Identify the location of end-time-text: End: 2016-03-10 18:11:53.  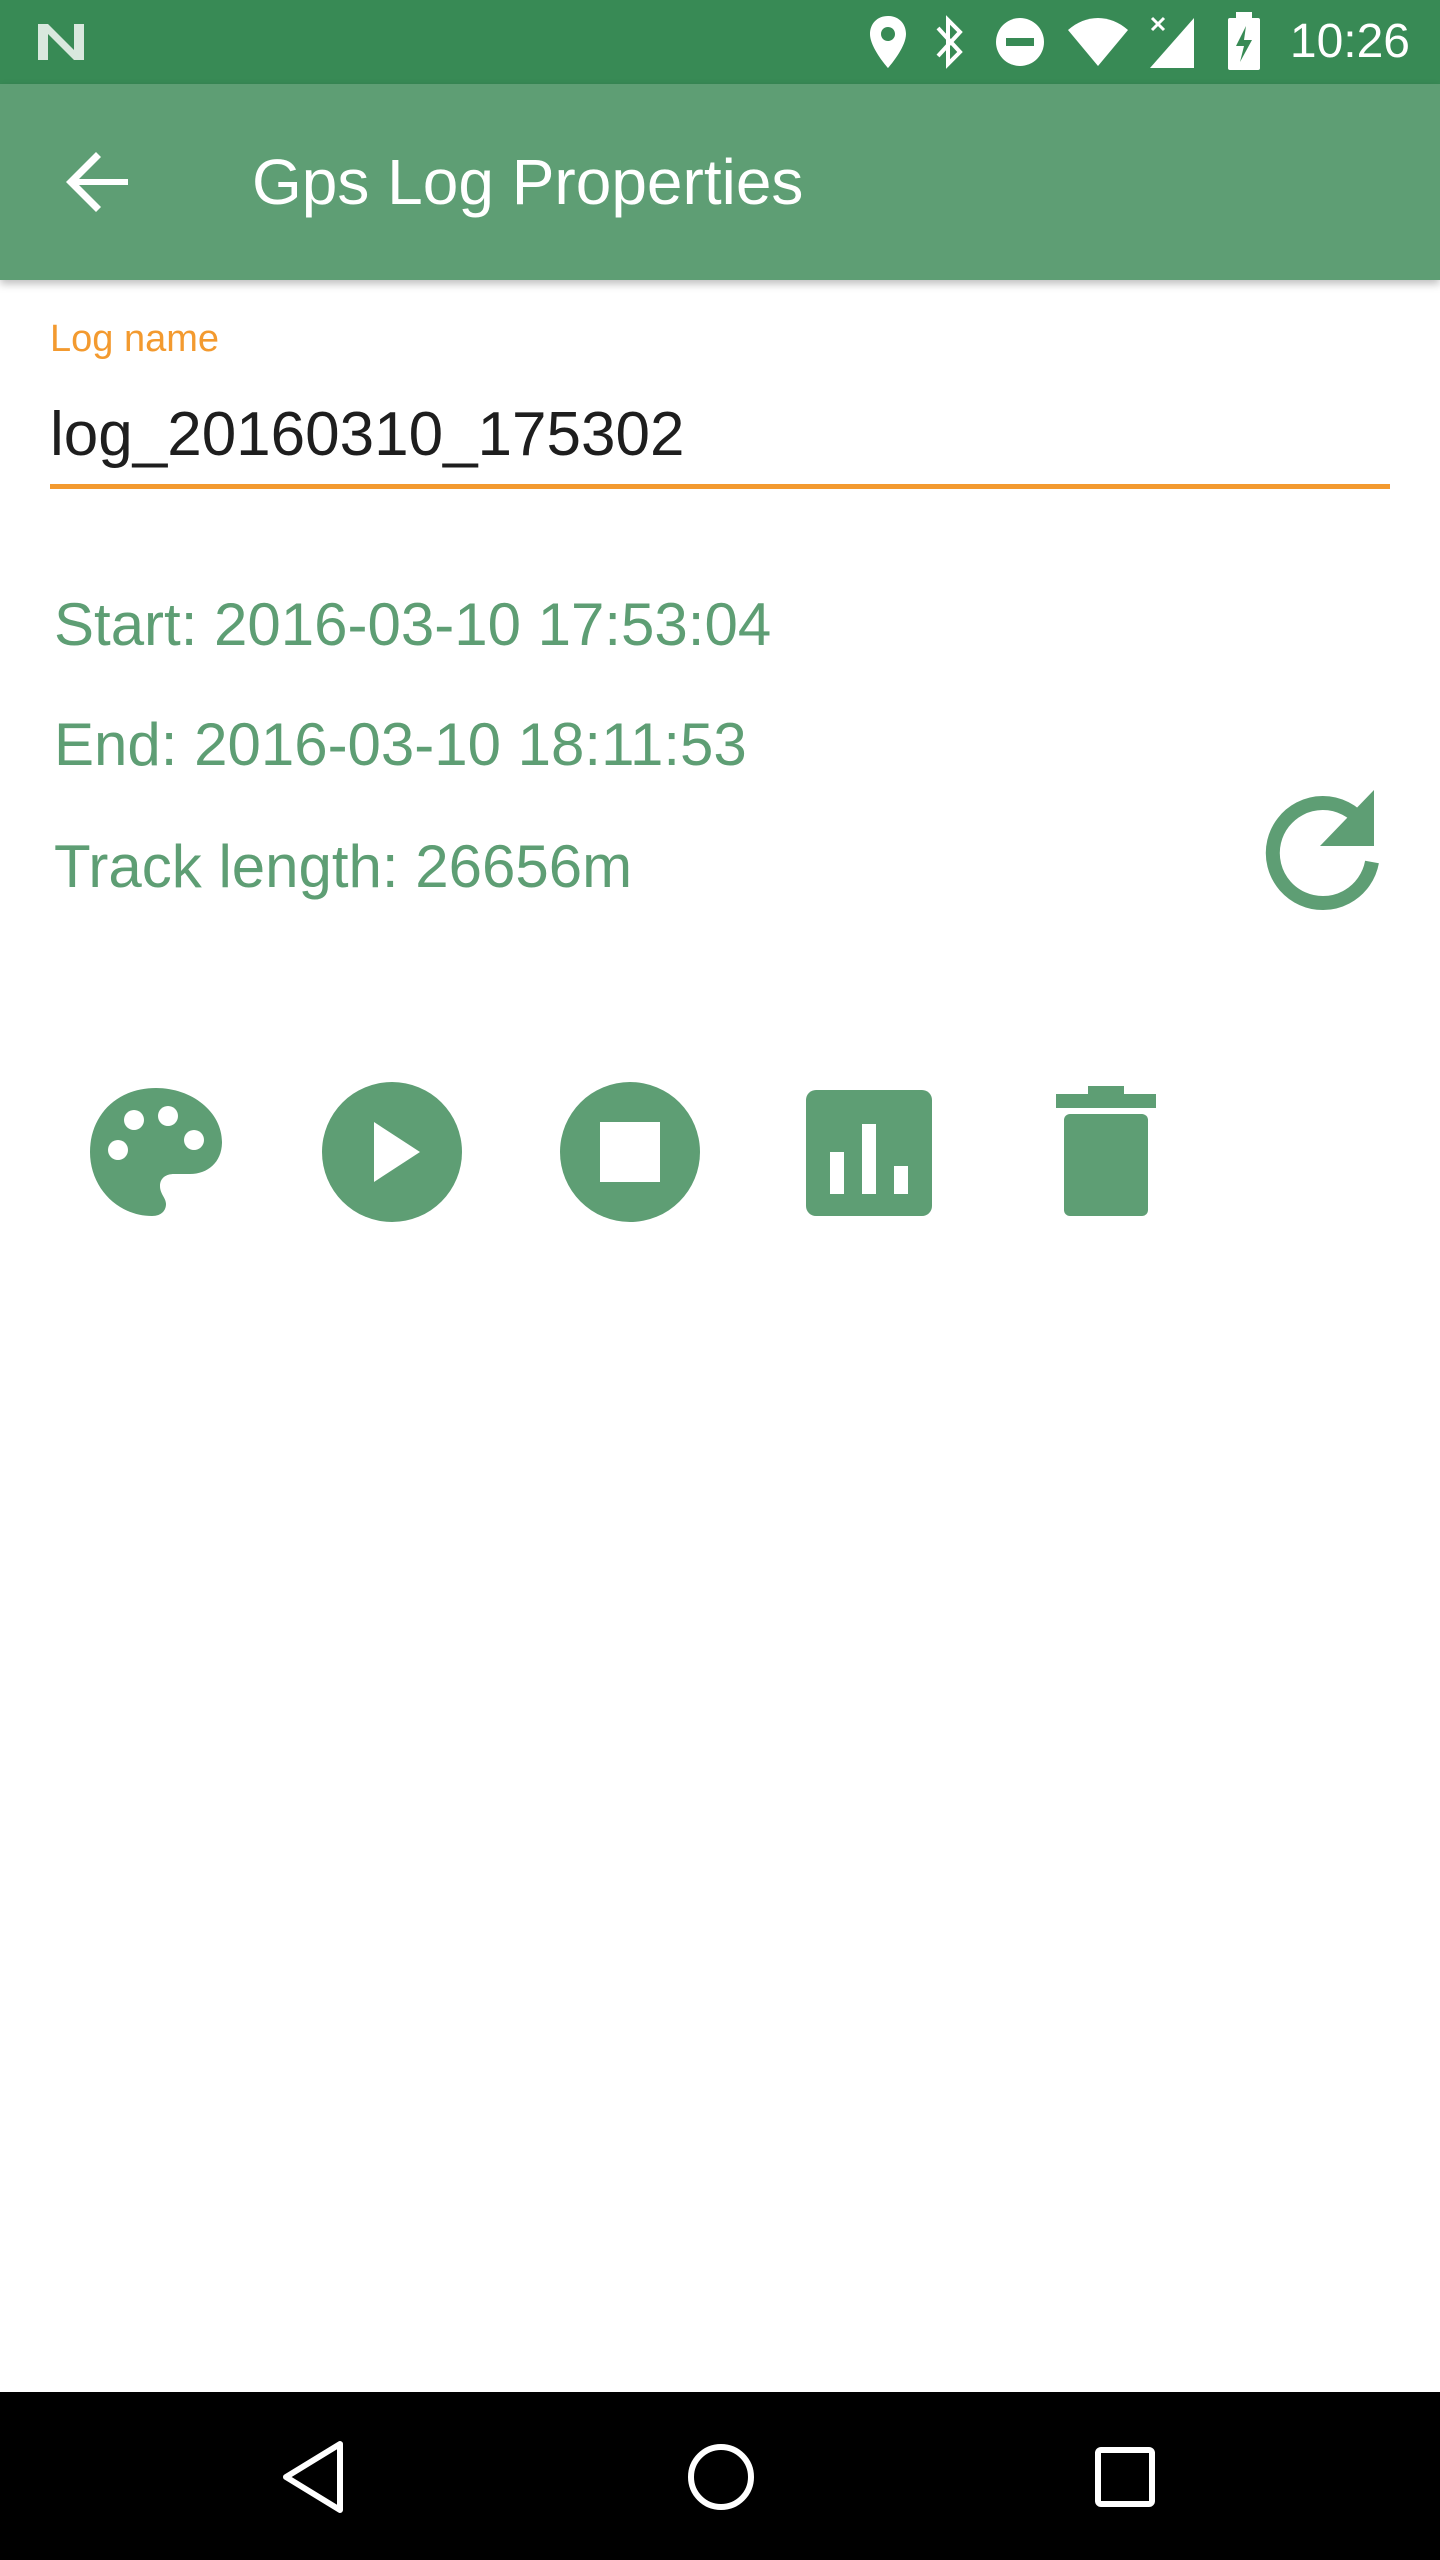
(400, 744).